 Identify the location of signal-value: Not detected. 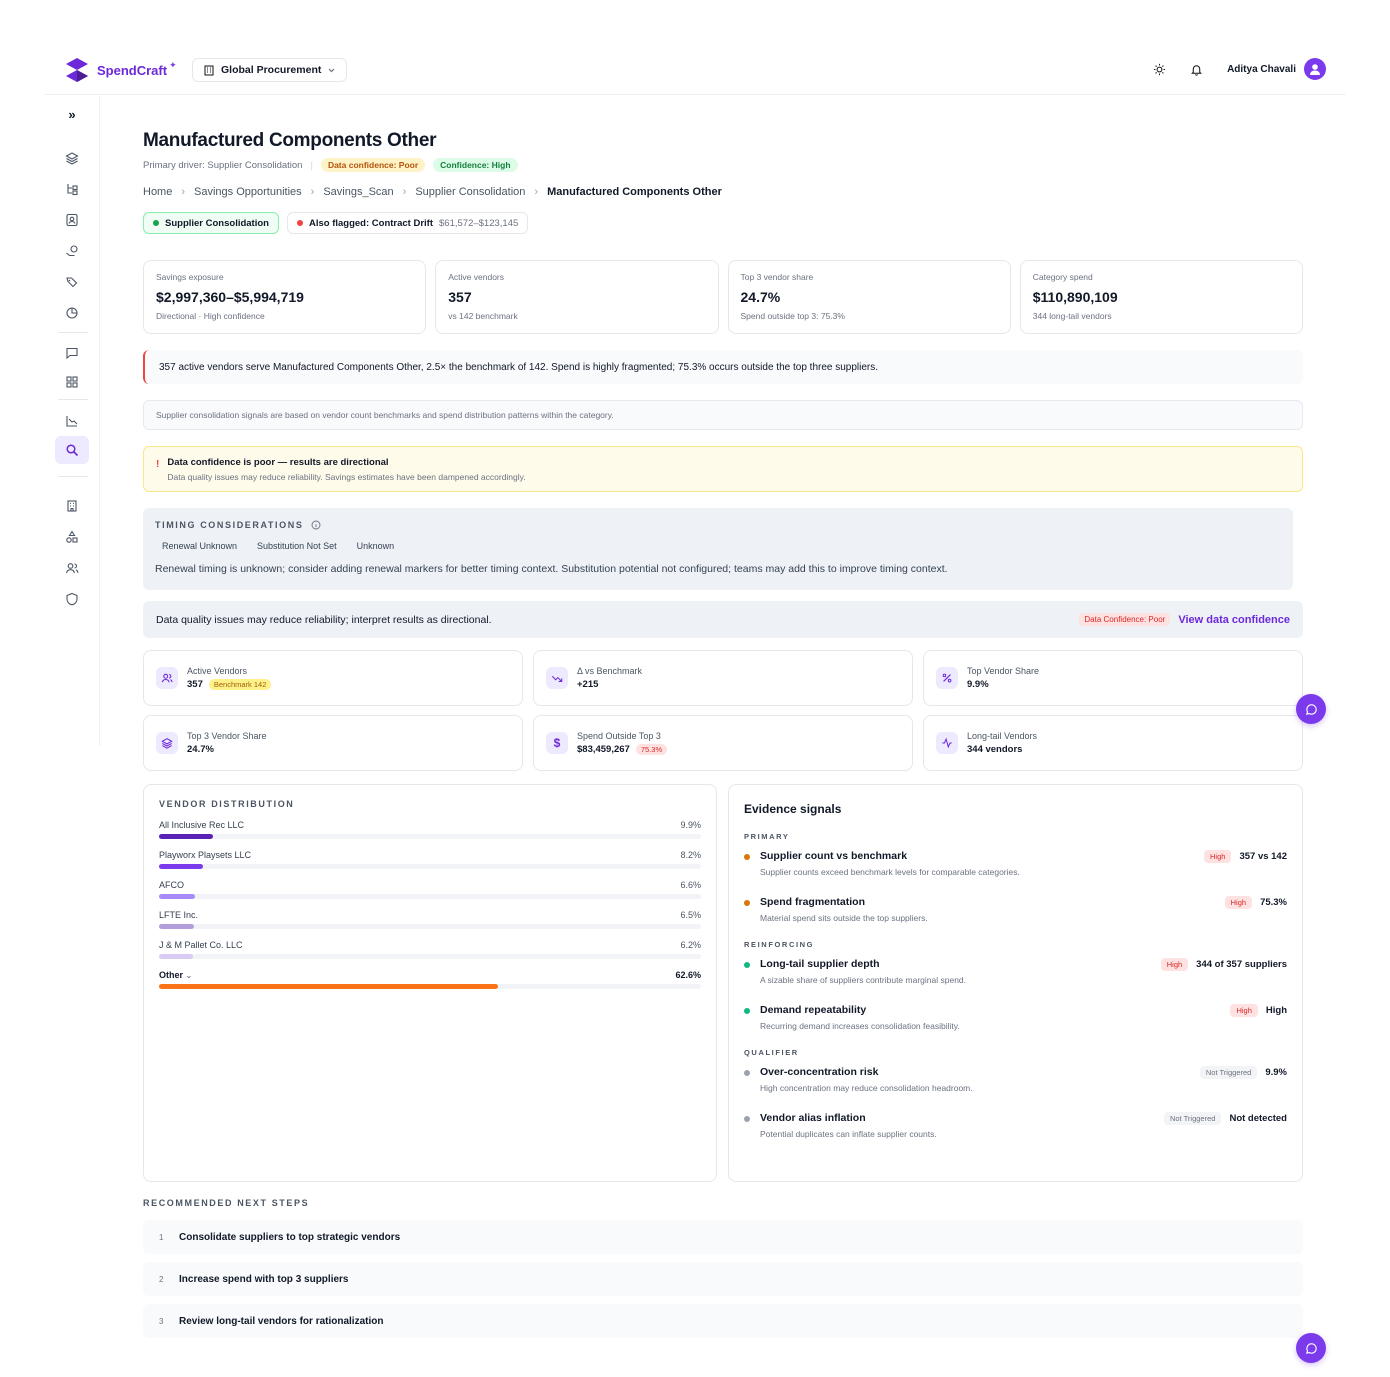
(1258, 1118).